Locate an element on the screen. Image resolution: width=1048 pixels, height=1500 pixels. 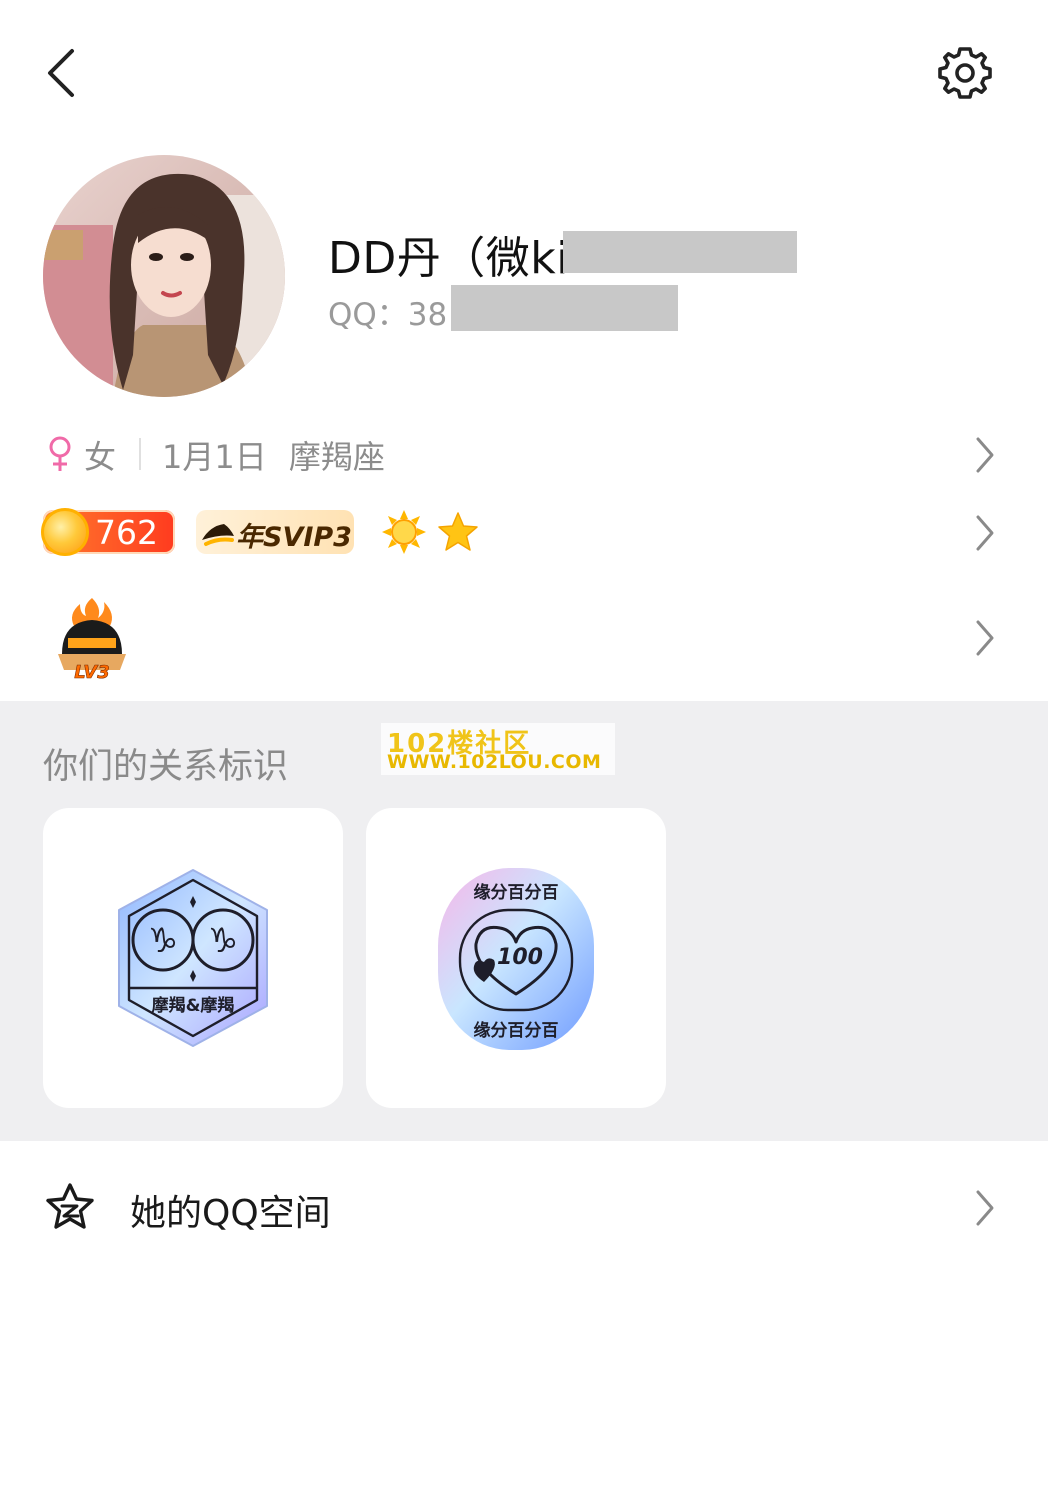
gender-label: 女 is located at coordinates (100, 457).